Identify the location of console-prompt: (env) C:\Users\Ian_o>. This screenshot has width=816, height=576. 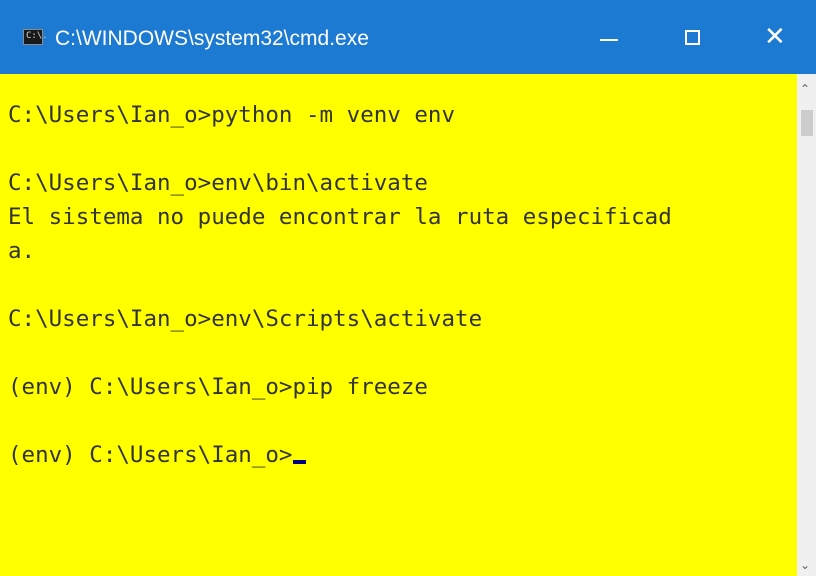
(150, 455).